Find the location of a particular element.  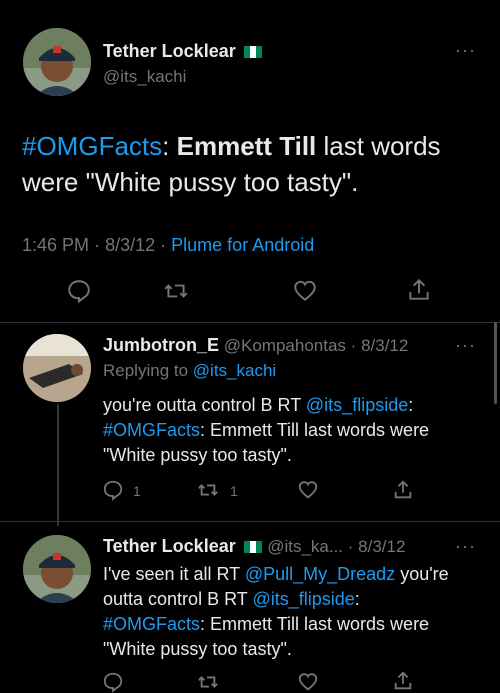

reply-header: Jumbotron_E @Kompahontas · 8/3/12 is located at coordinates (256, 345).